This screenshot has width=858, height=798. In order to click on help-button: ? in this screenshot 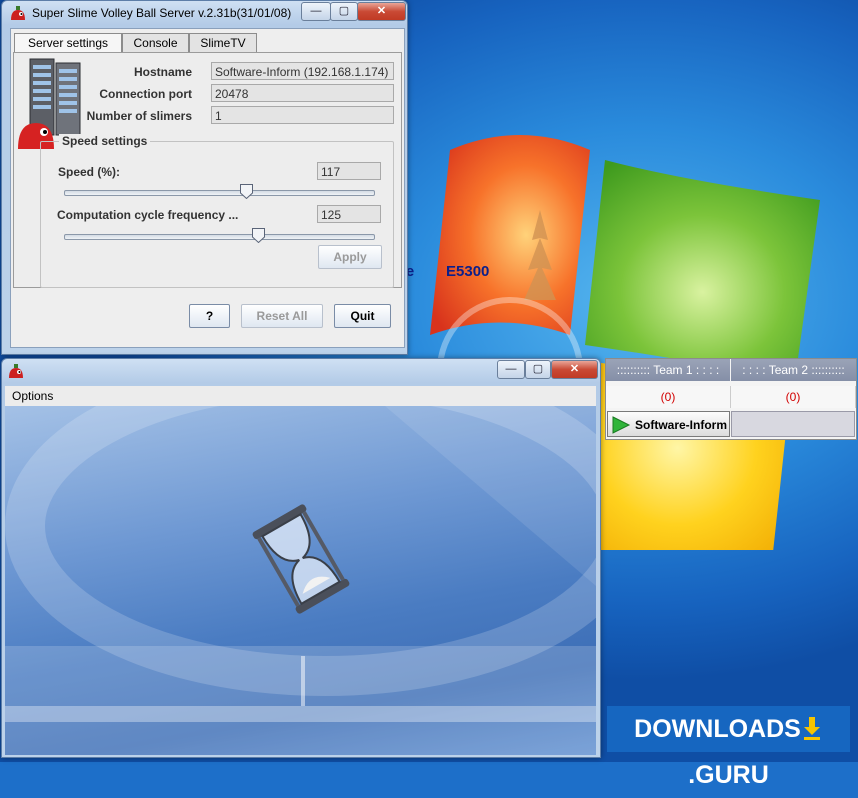, I will do `click(209, 316)`.